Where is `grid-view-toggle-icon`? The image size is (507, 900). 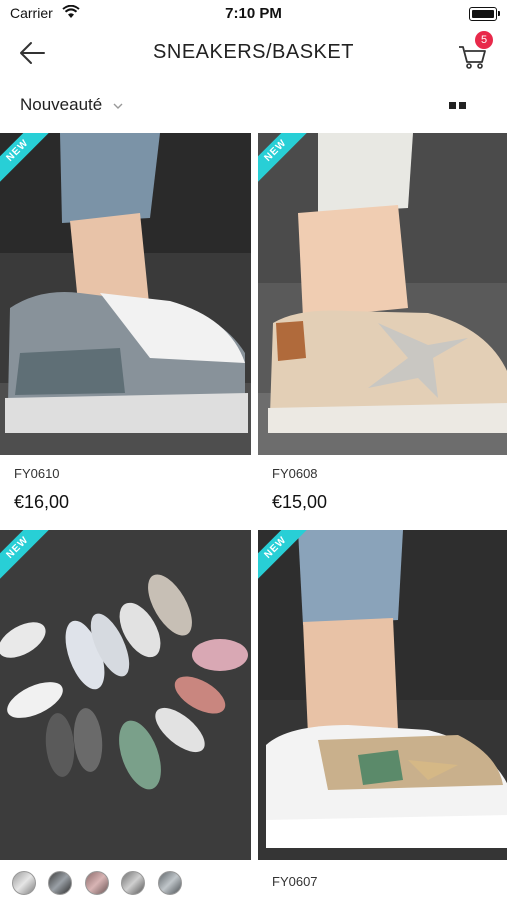
grid-view-toggle-icon is located at coordinates (458, 106).